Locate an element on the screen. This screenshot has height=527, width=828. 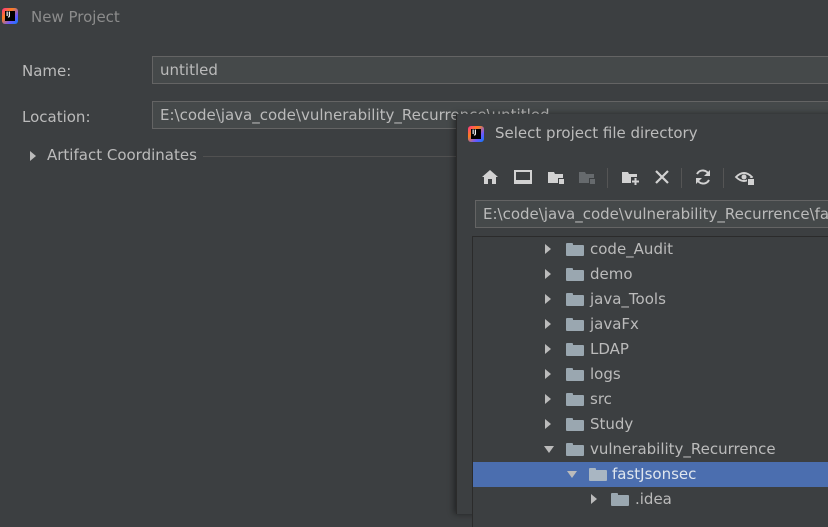
module-directory-button is located at coordinates (587, 177).